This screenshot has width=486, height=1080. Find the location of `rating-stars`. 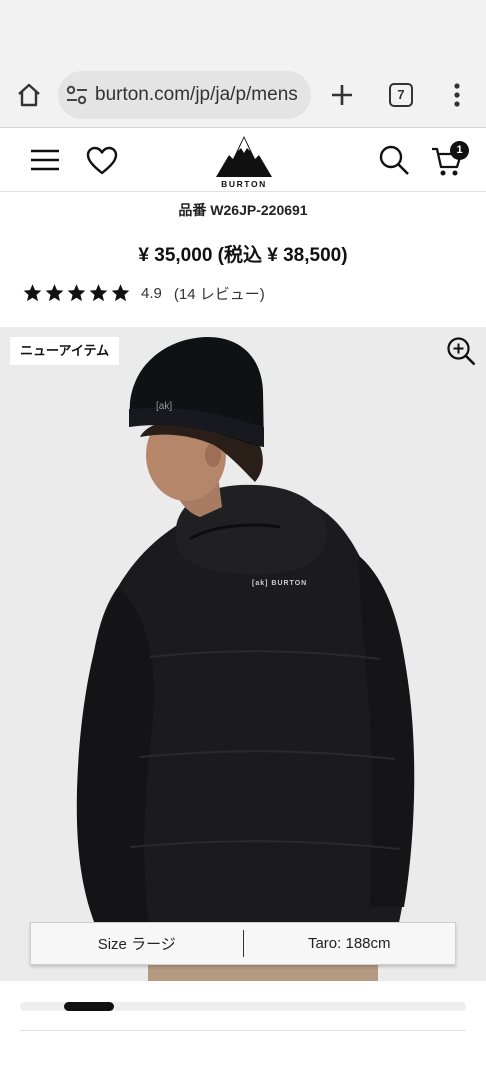

rating-stars is located at coordinates (76, 293).